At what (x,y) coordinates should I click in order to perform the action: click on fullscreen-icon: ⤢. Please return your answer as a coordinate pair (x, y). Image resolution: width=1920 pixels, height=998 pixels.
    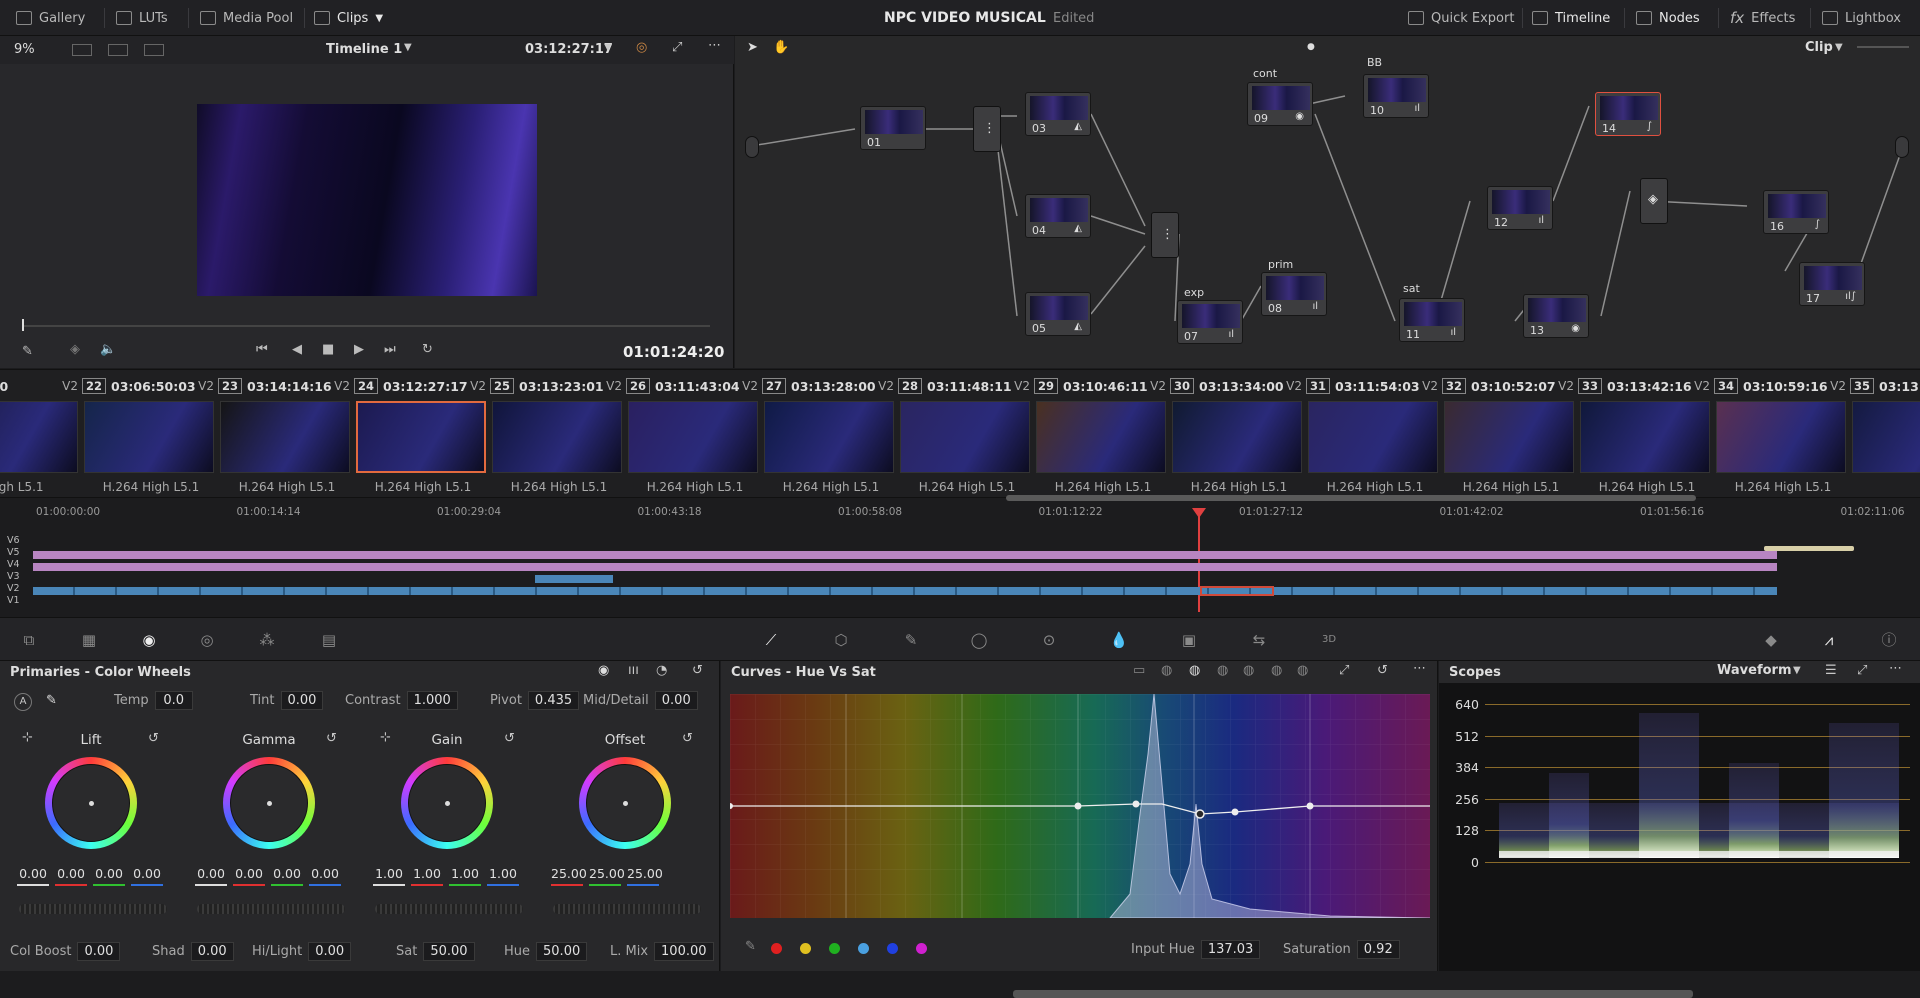
    Looking at the image, I should click on (677, 47).